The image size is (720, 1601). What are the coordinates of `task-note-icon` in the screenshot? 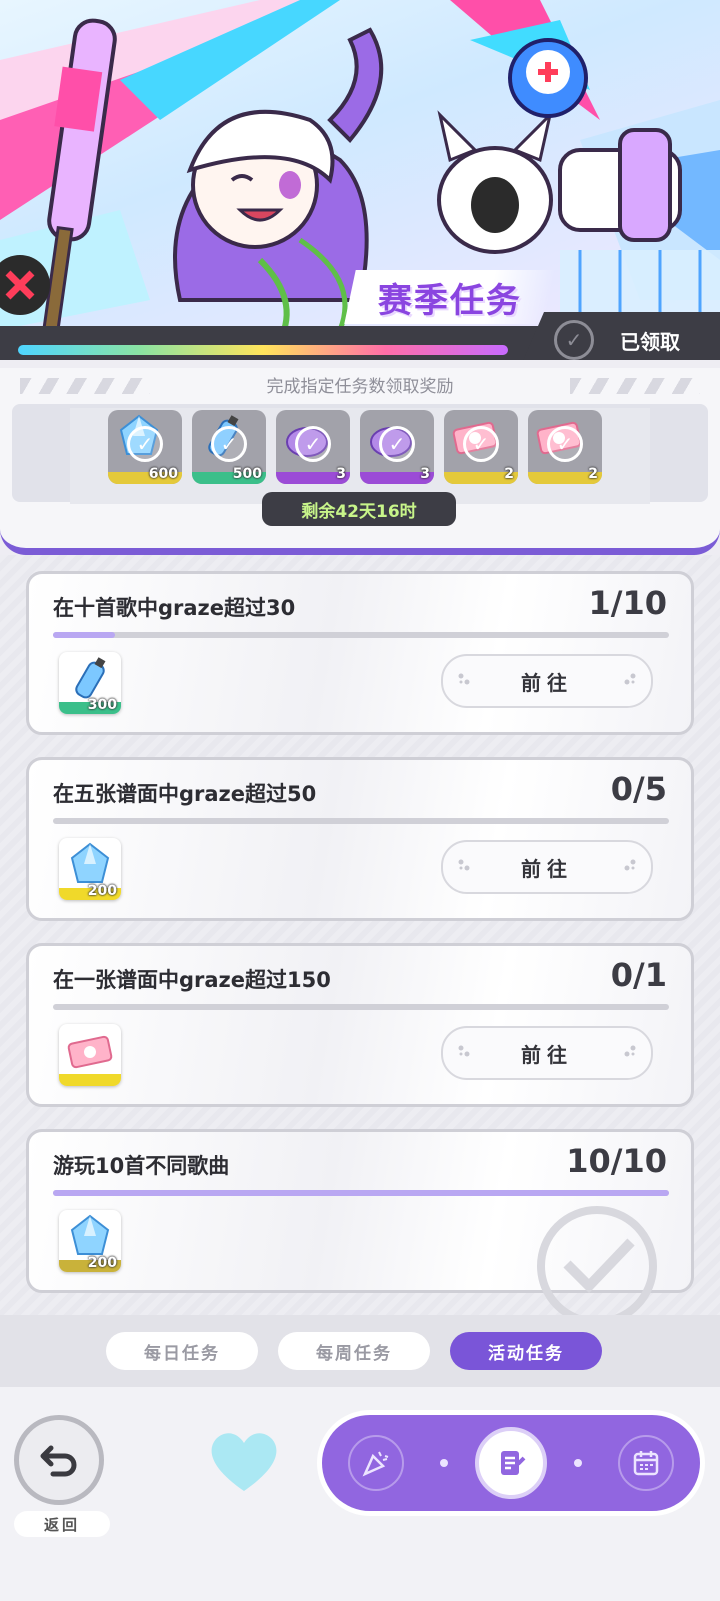 It's located at (511, 1463).